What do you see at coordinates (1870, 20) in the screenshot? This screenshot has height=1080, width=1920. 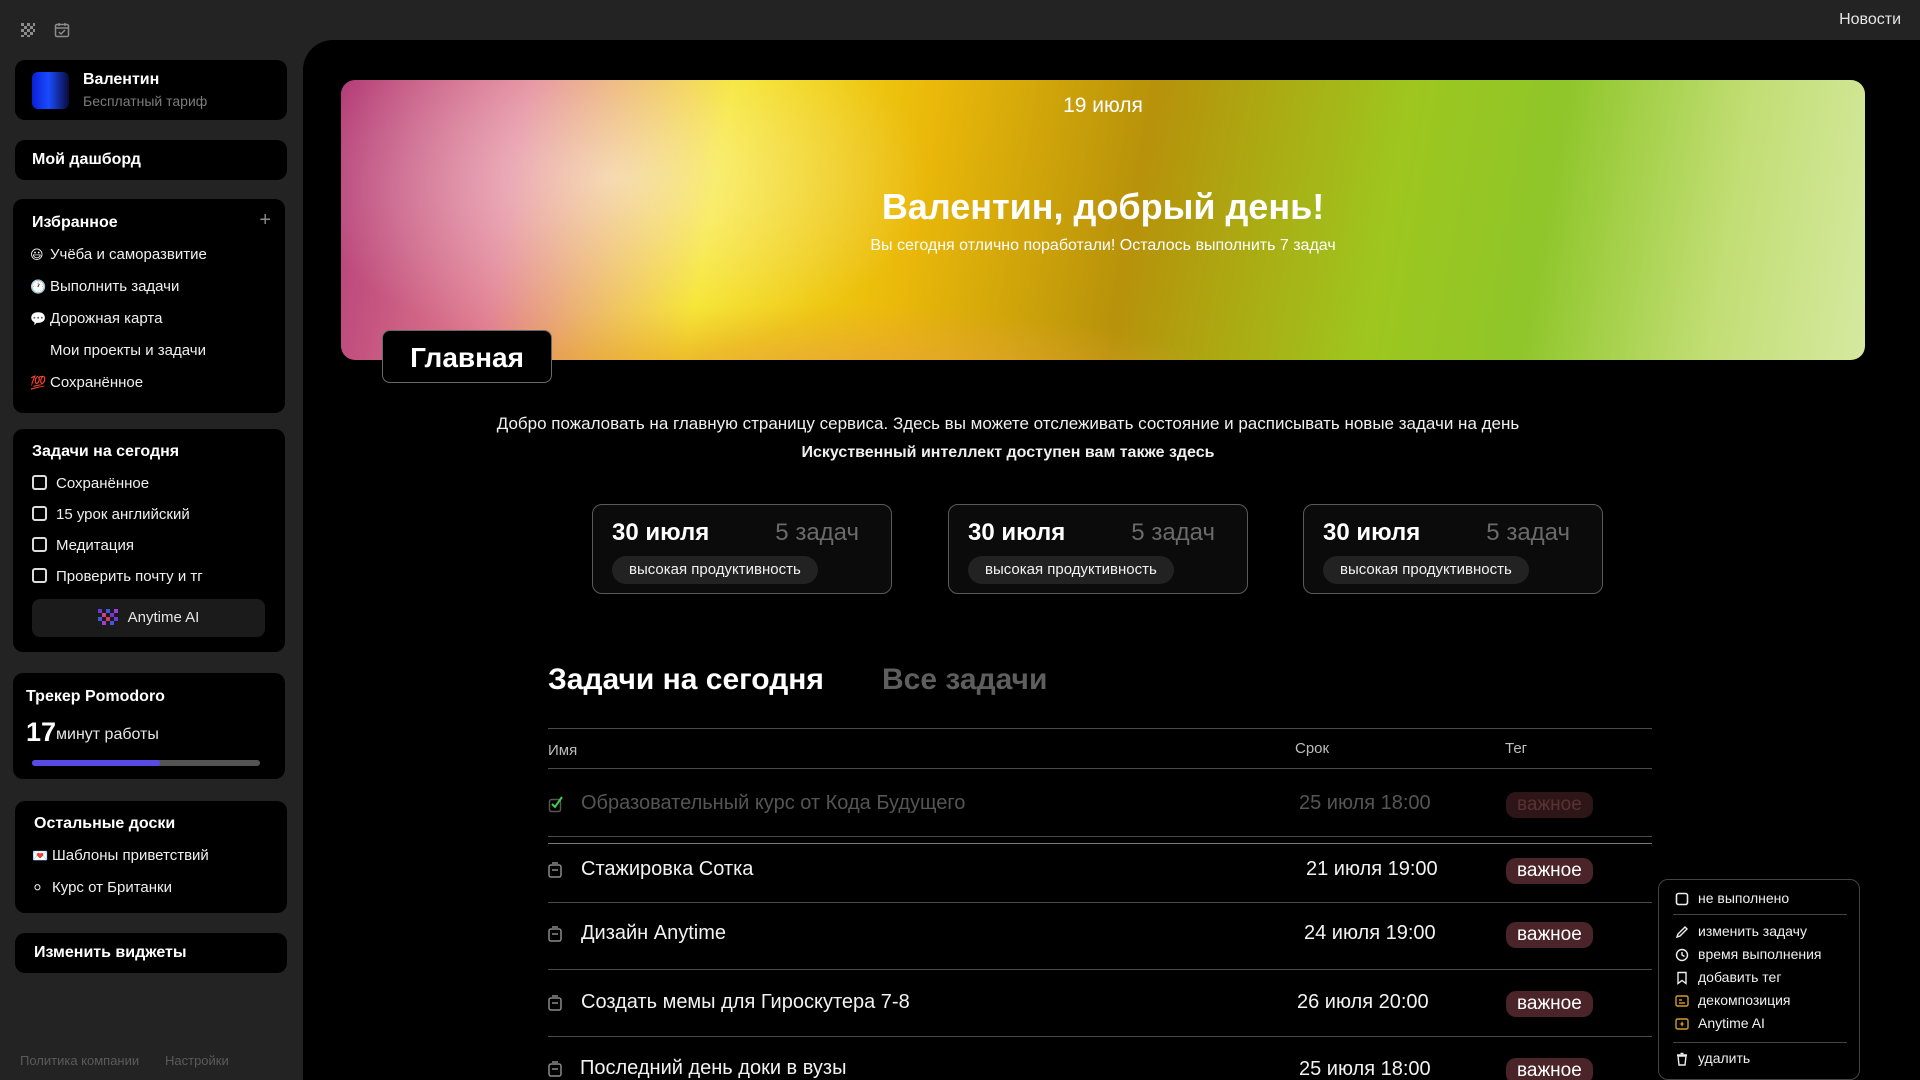 I see `news-link: Новости` at bounding box center [1870, 20].